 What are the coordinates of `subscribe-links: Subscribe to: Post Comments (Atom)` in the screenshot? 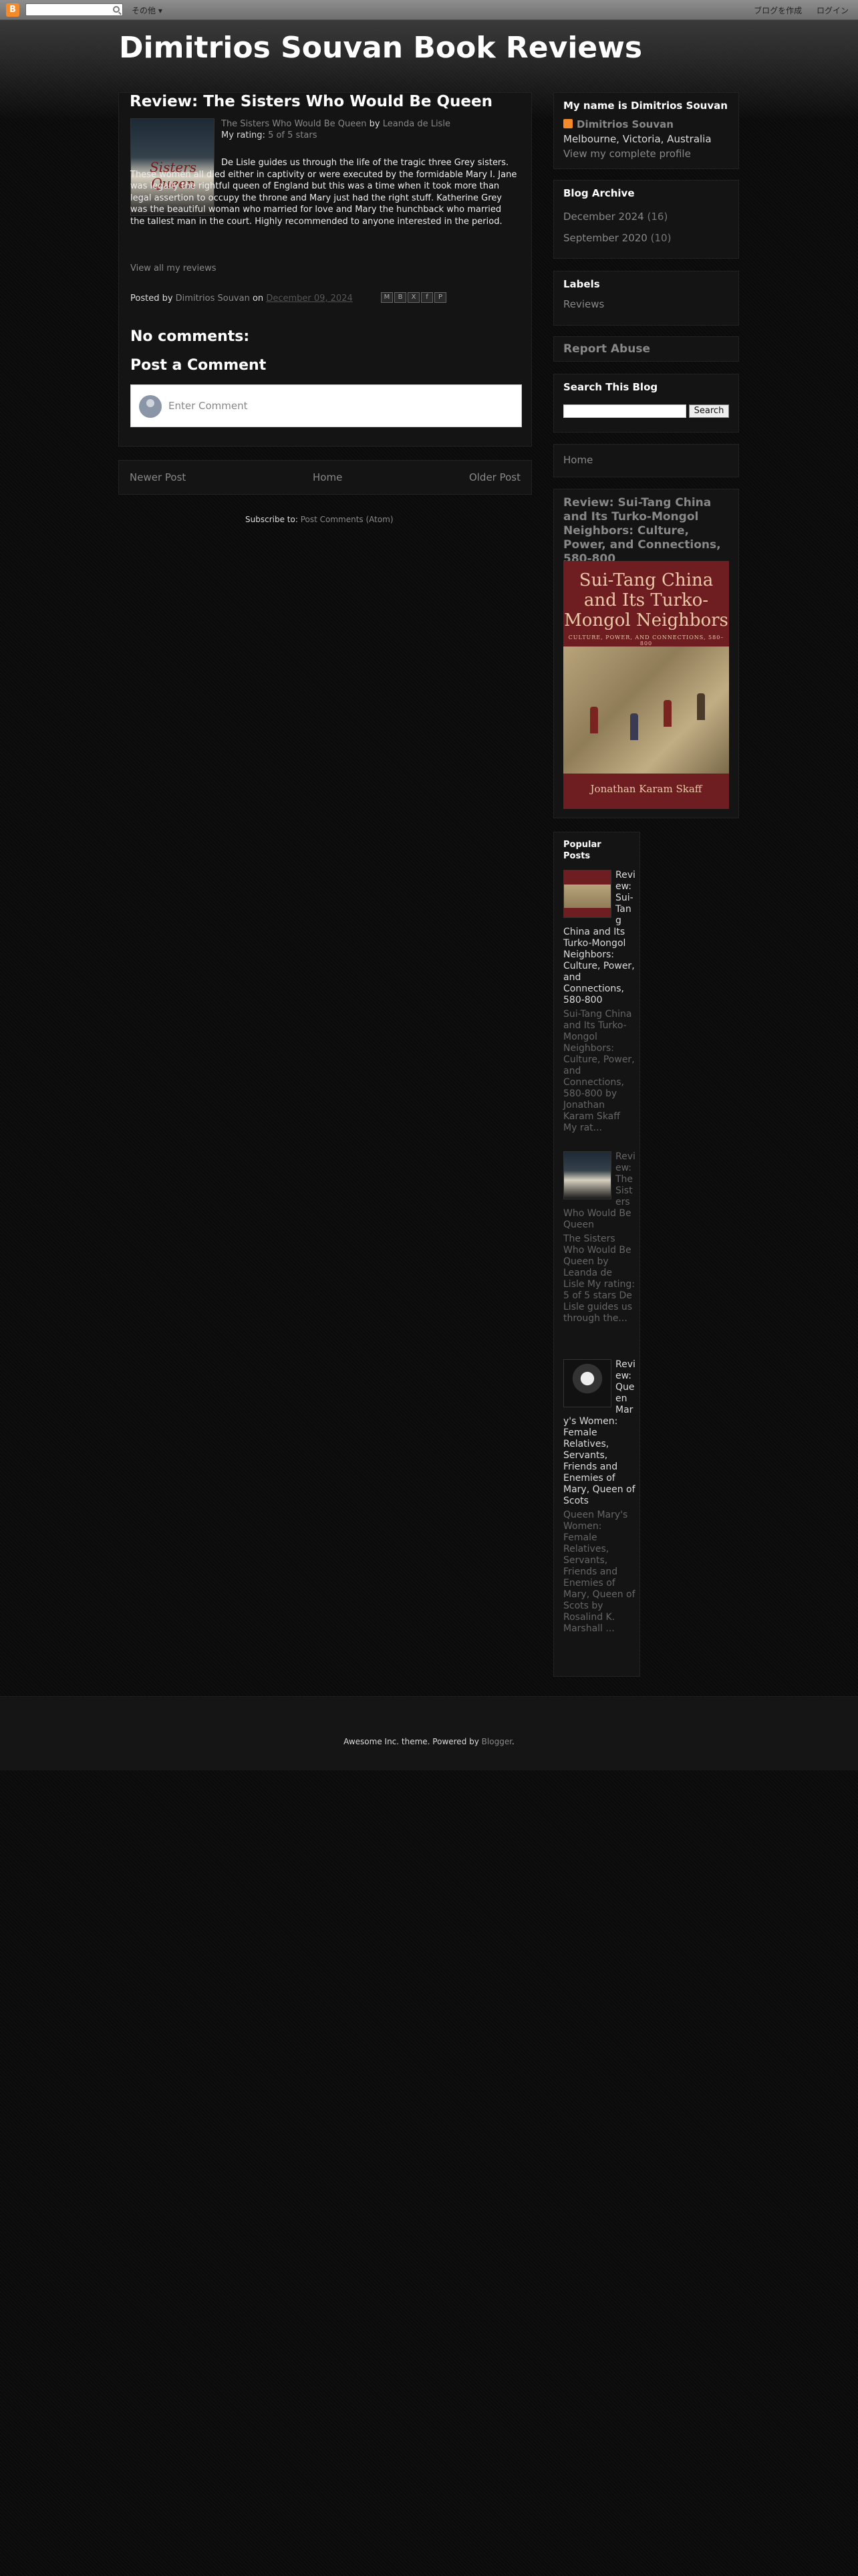 It's located at (319, 519).